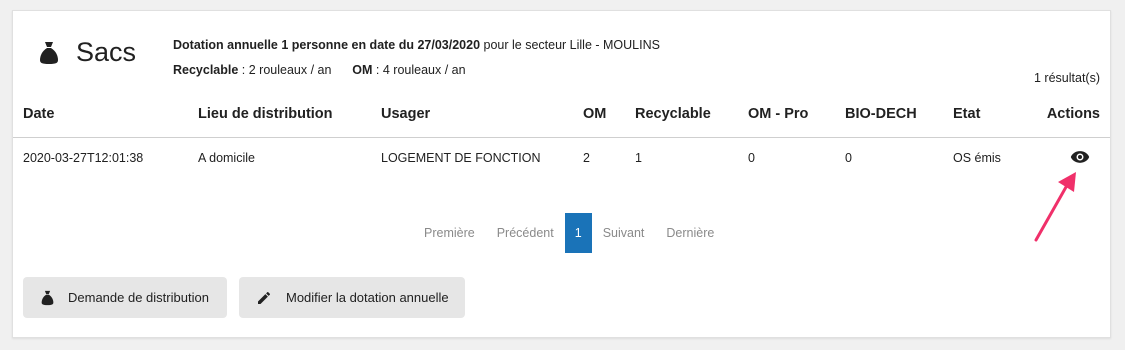 This screenshot has height=350, width=1125. What do you see at coordinates (1067, 78) in the screenshot?
I see `results-count: 1 résultat(s)` at bounding box center [1067, 78].